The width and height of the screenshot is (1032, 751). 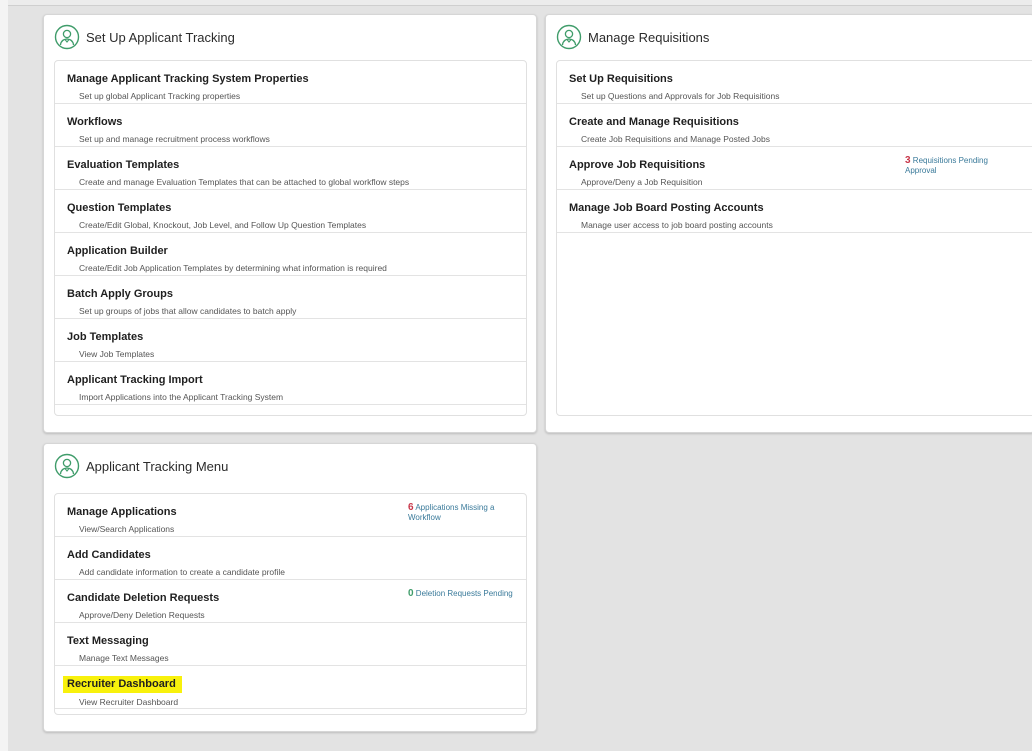 What do you see at coordinates (117, 251) in the screenshot?
I see `item-title: Application Builder` at bounding box center [117, 251].